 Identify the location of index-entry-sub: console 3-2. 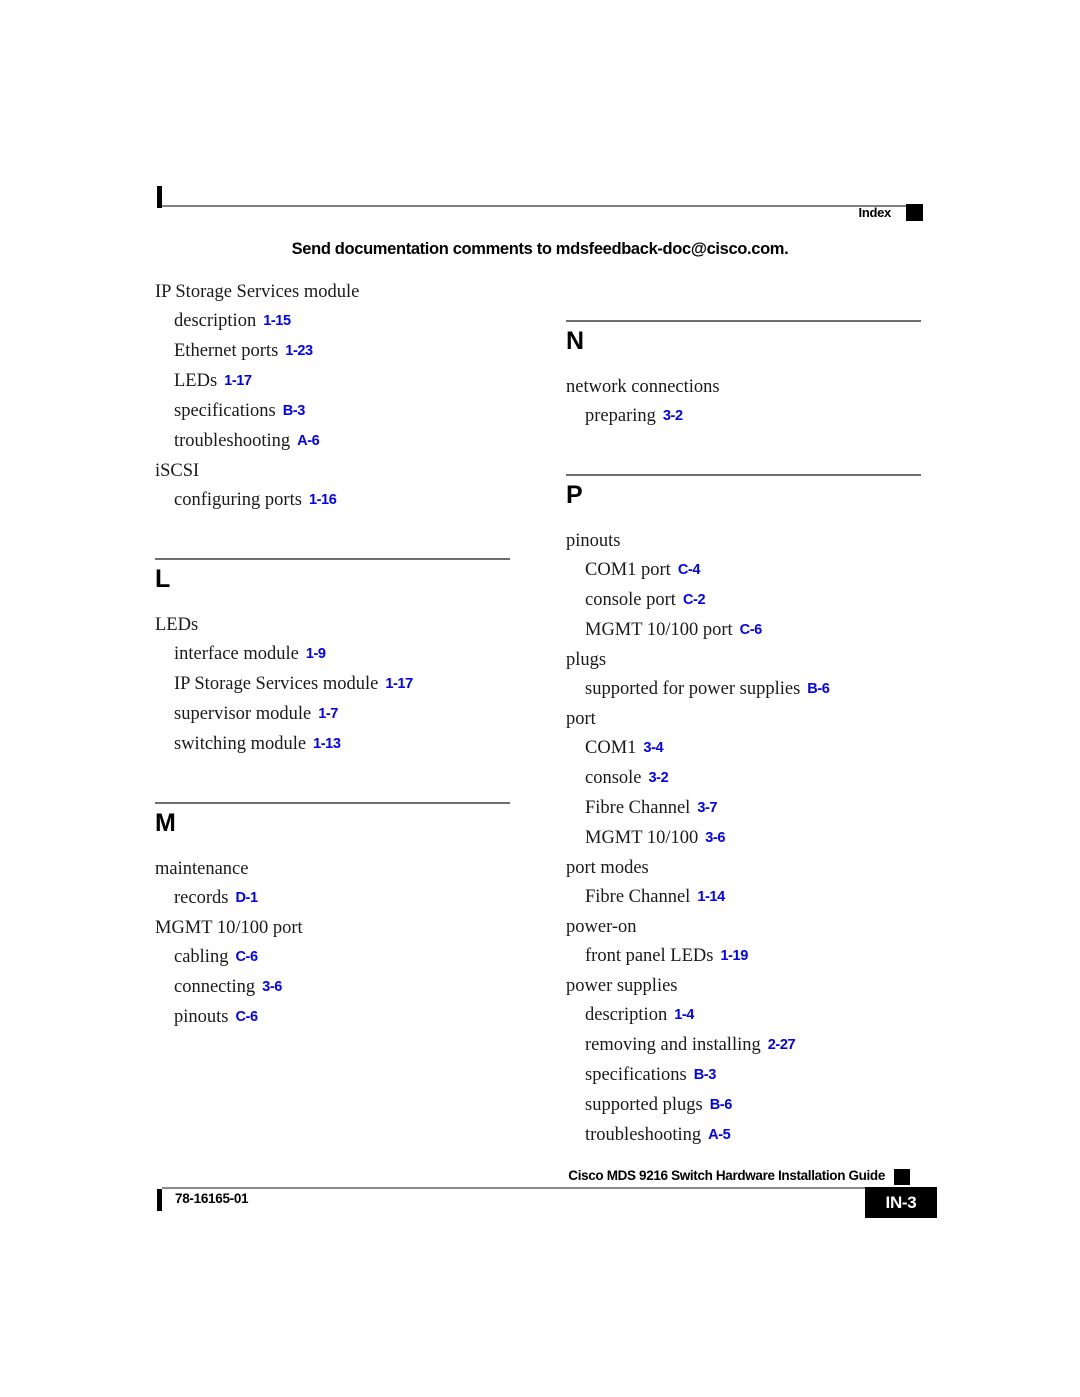
(746, 779).